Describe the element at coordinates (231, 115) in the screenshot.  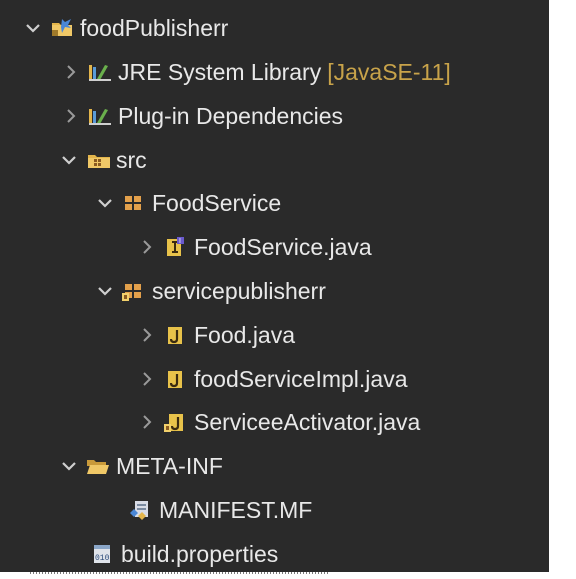
I see `plugin-deps-label: Plug-in Dependencies` at that location.